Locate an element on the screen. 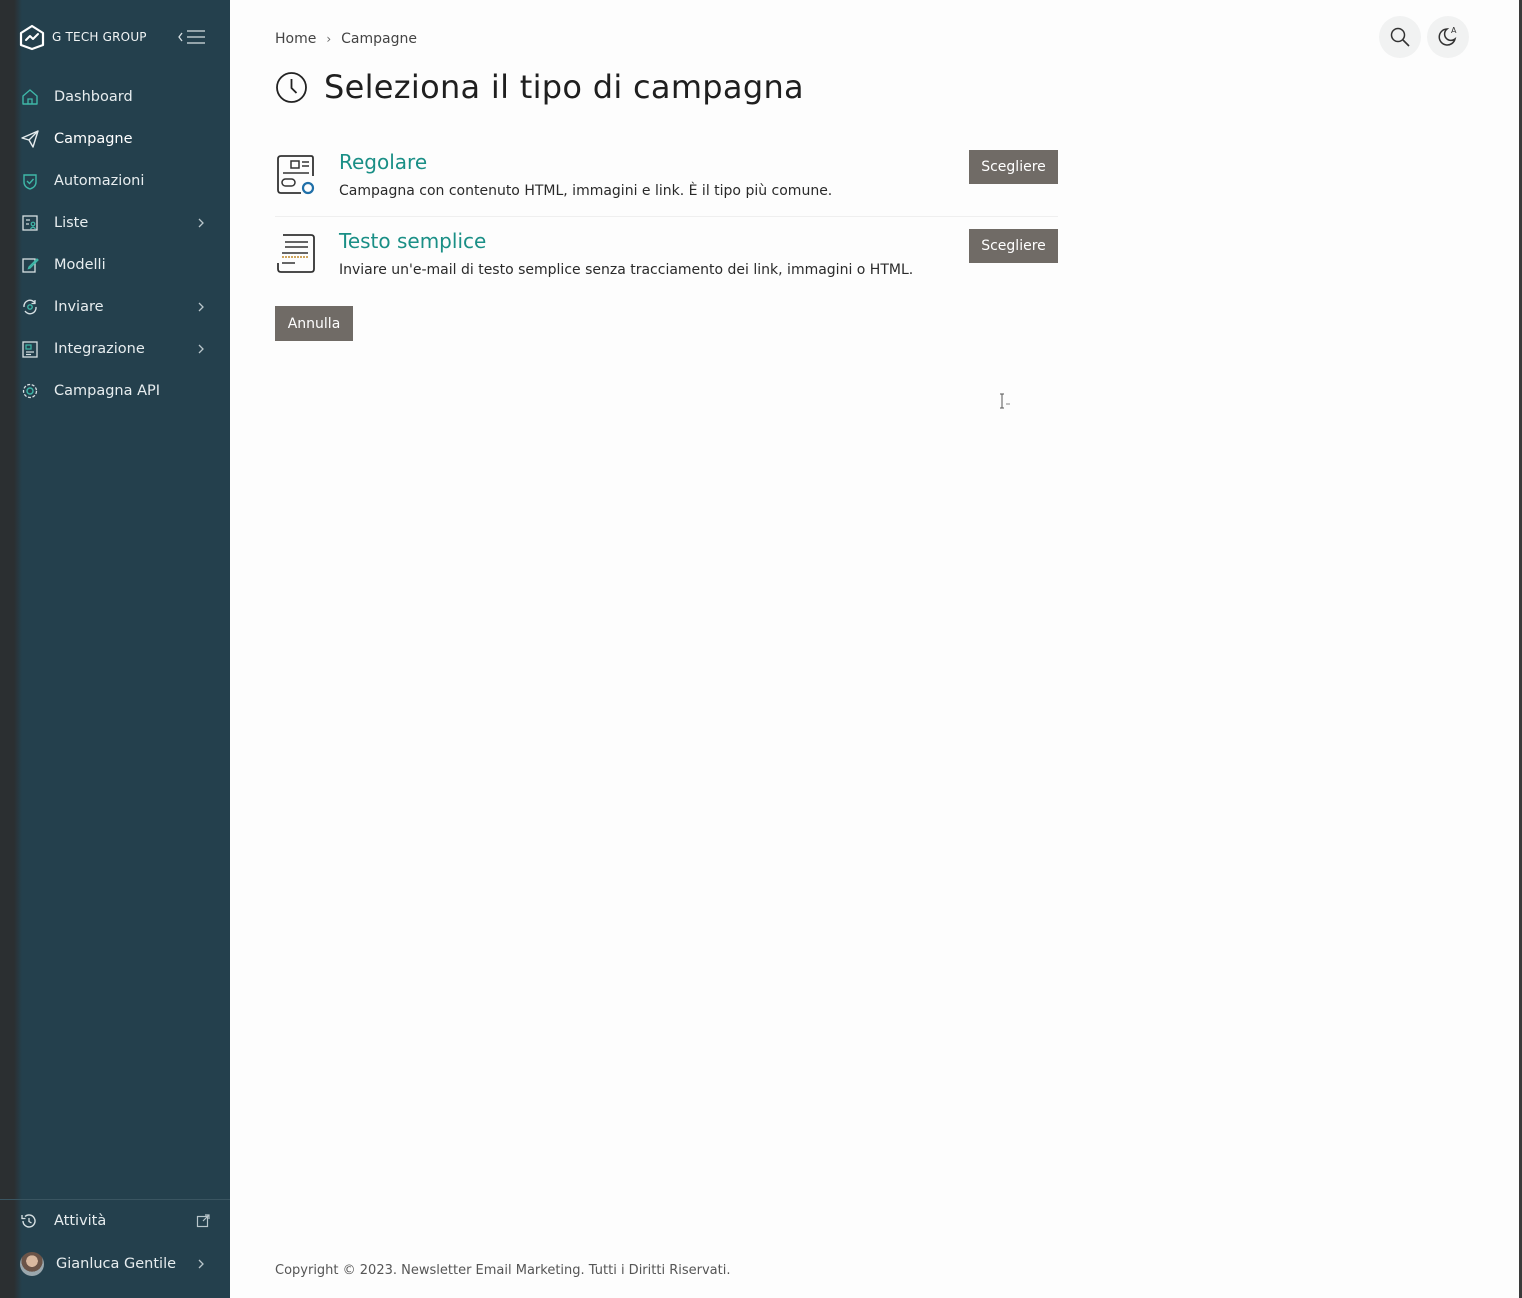 The image size is (1522, 1298). gear-icon is located at coordinates (30, 391).